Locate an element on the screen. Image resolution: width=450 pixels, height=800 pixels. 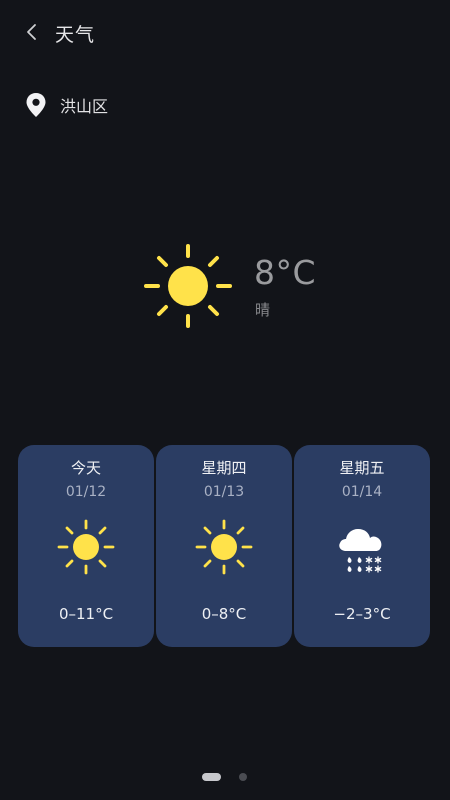
location-selector: 洪山区 is located at coordinates (66, 105).